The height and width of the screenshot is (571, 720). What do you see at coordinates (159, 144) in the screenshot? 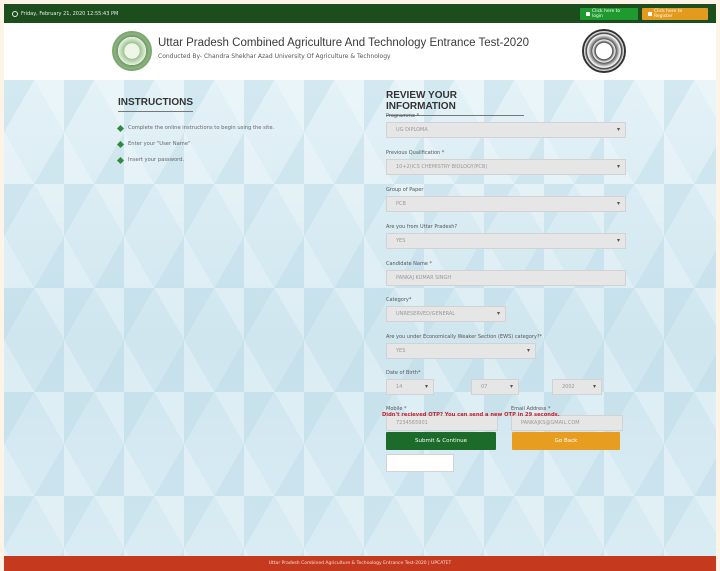
I see `instruction-text: Enter your "User Name"` at bounding box center [159, 144].